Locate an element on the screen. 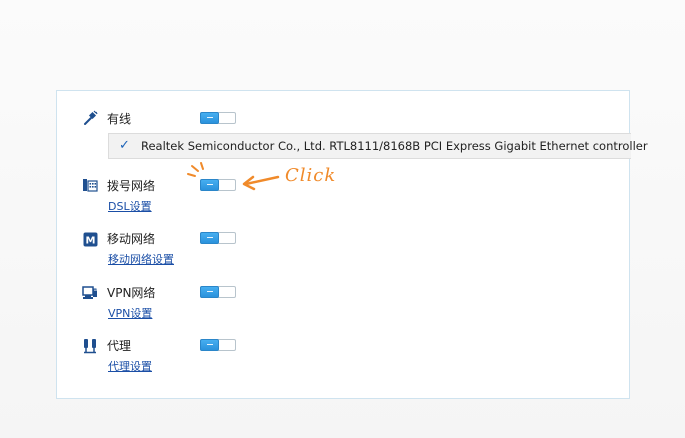 This screenshot has height=438, width=685. mobile-network-icon: M is located at coordinates (90, 239).